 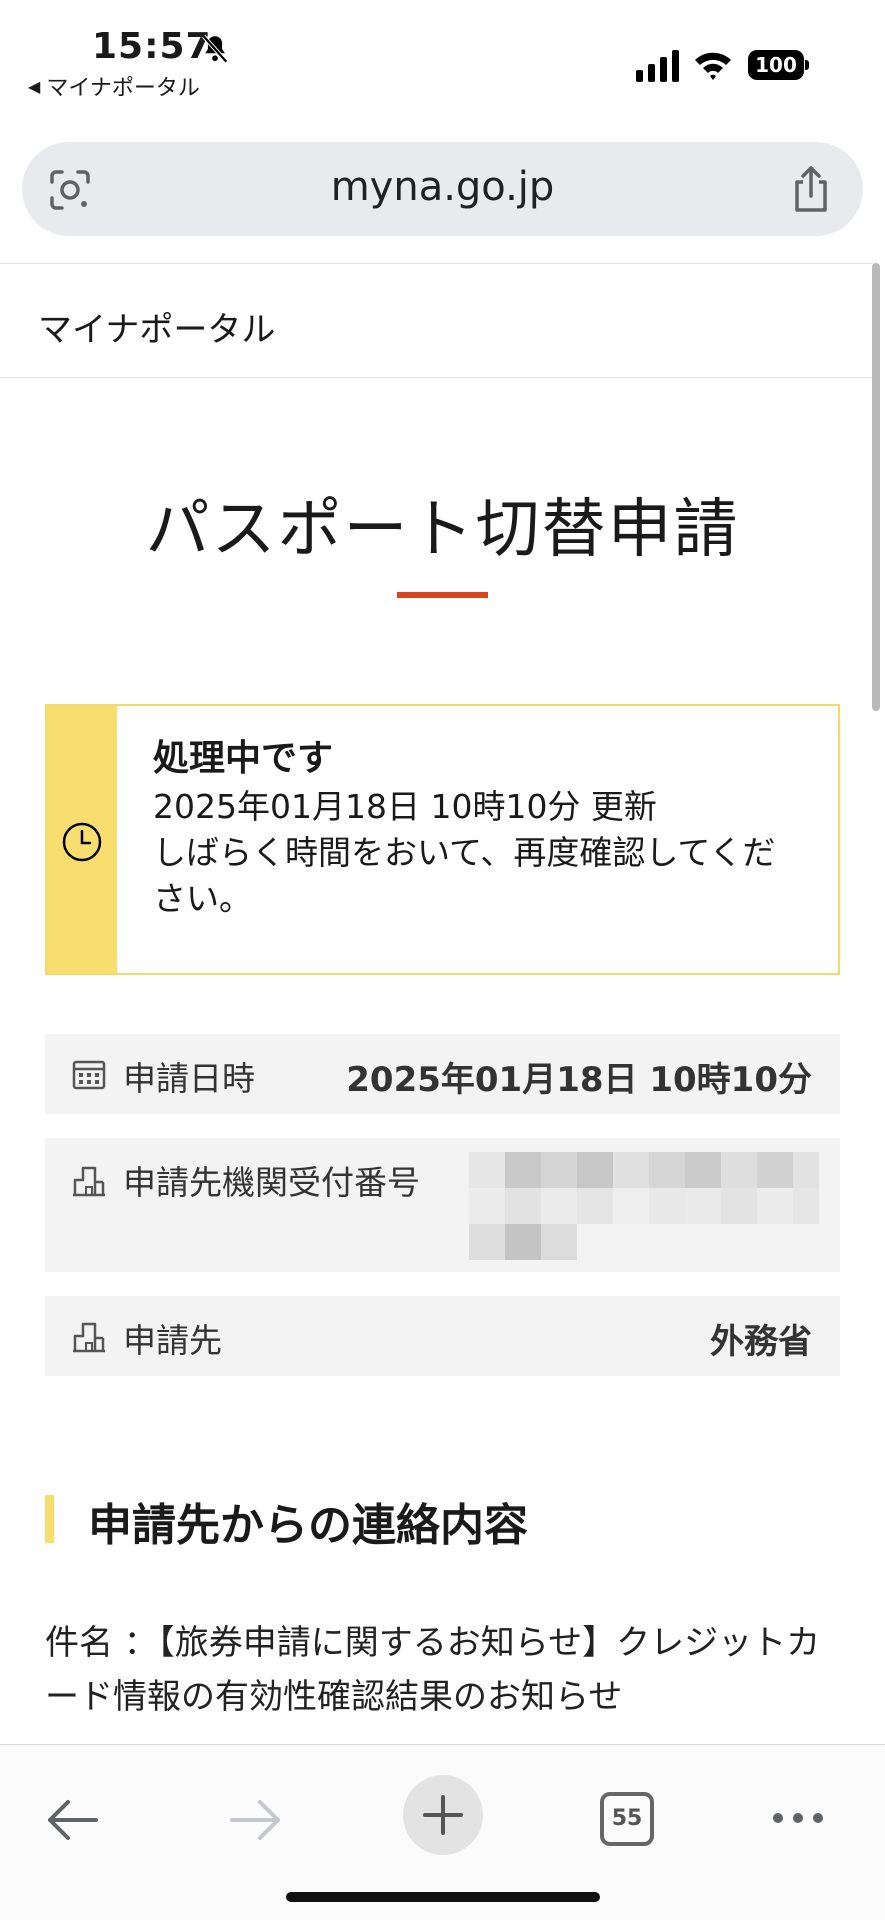 I want to click on notice-updated: 2025年01月18日 10時10分 更新, so click(x=405, y=806).